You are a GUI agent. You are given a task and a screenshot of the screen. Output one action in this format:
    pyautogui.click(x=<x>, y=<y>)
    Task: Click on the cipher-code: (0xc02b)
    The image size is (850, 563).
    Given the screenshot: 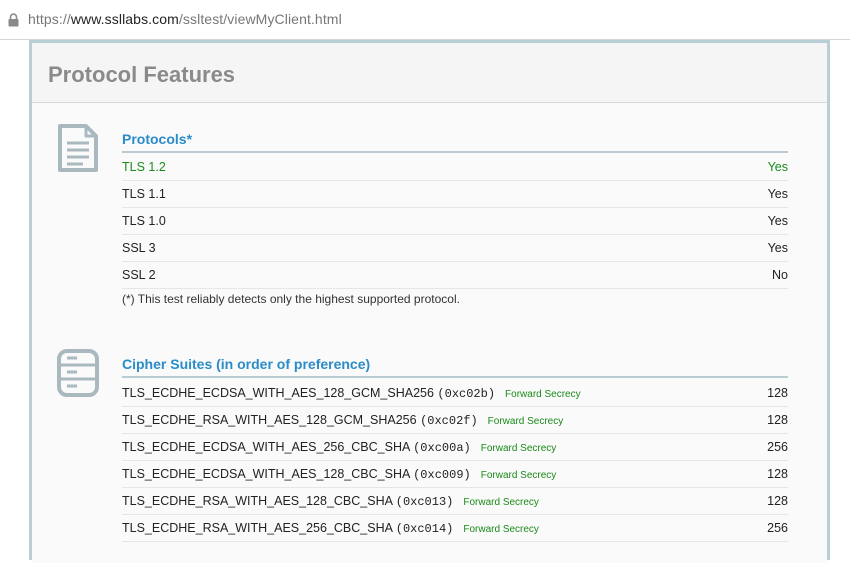 What is the action you would take?
    pyautogui.click(x=466, y=394)
    